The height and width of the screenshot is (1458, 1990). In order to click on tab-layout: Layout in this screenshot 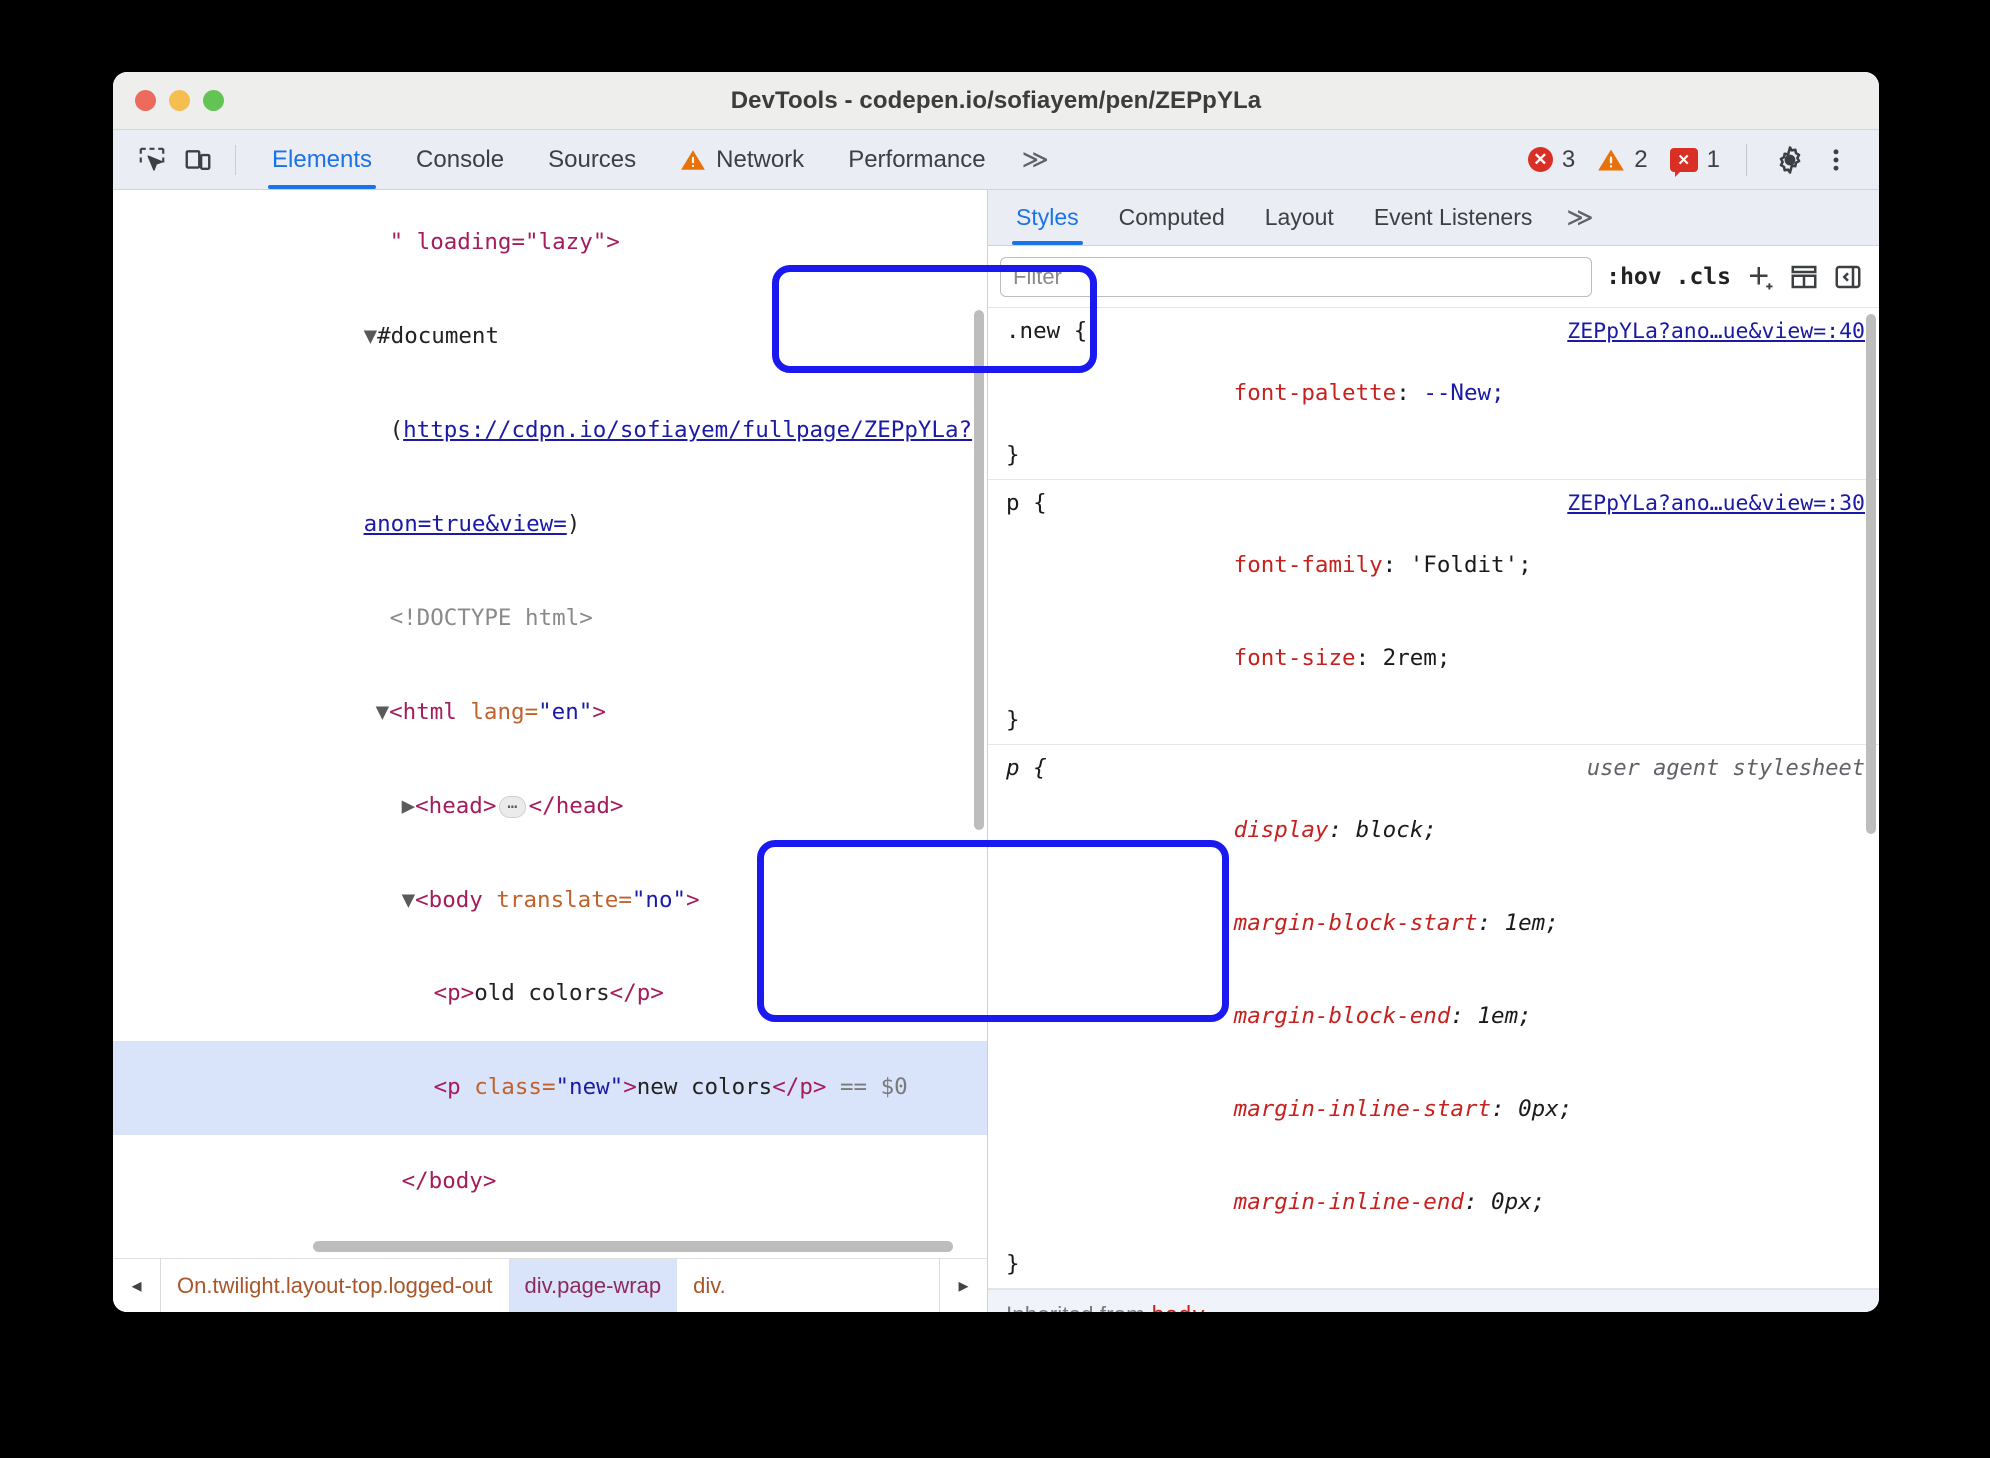, I will do `click(1299, 217)`.